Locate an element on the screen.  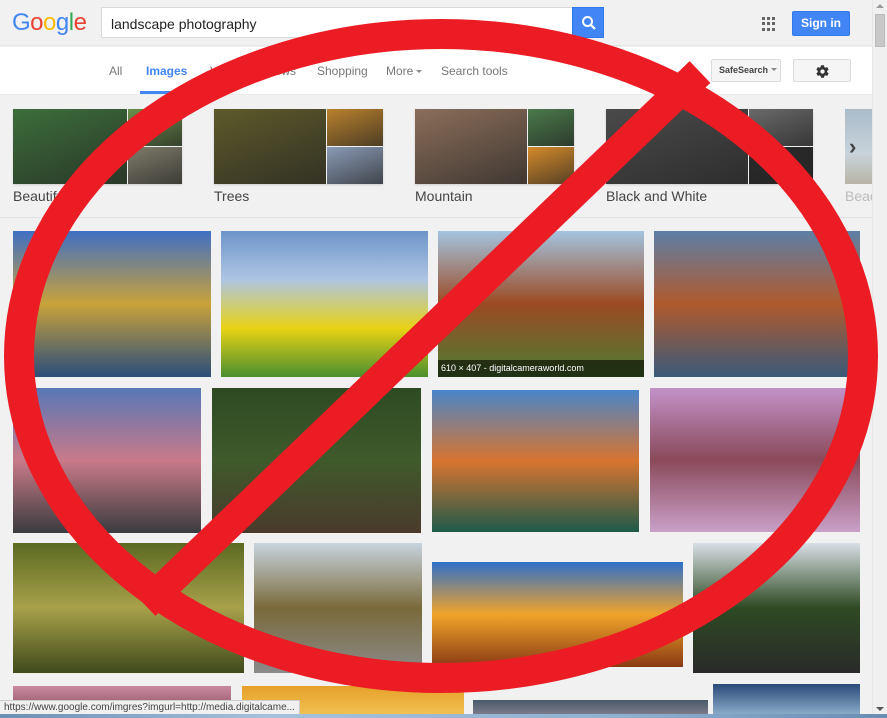
gear-icon is located at coordinates (822, 71).